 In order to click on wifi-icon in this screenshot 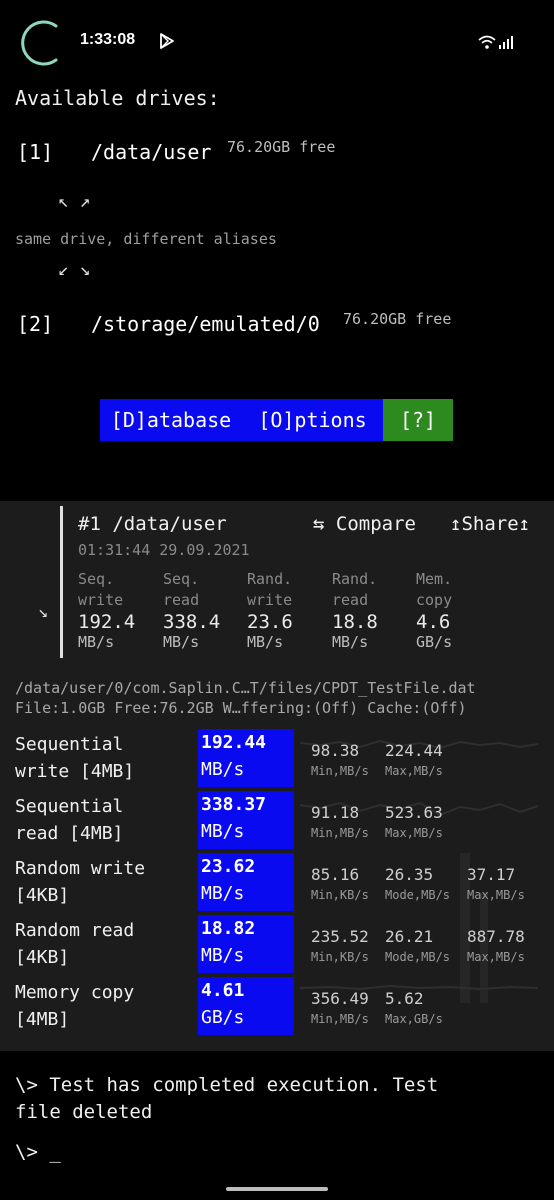, I will do `click(487, 42)`.